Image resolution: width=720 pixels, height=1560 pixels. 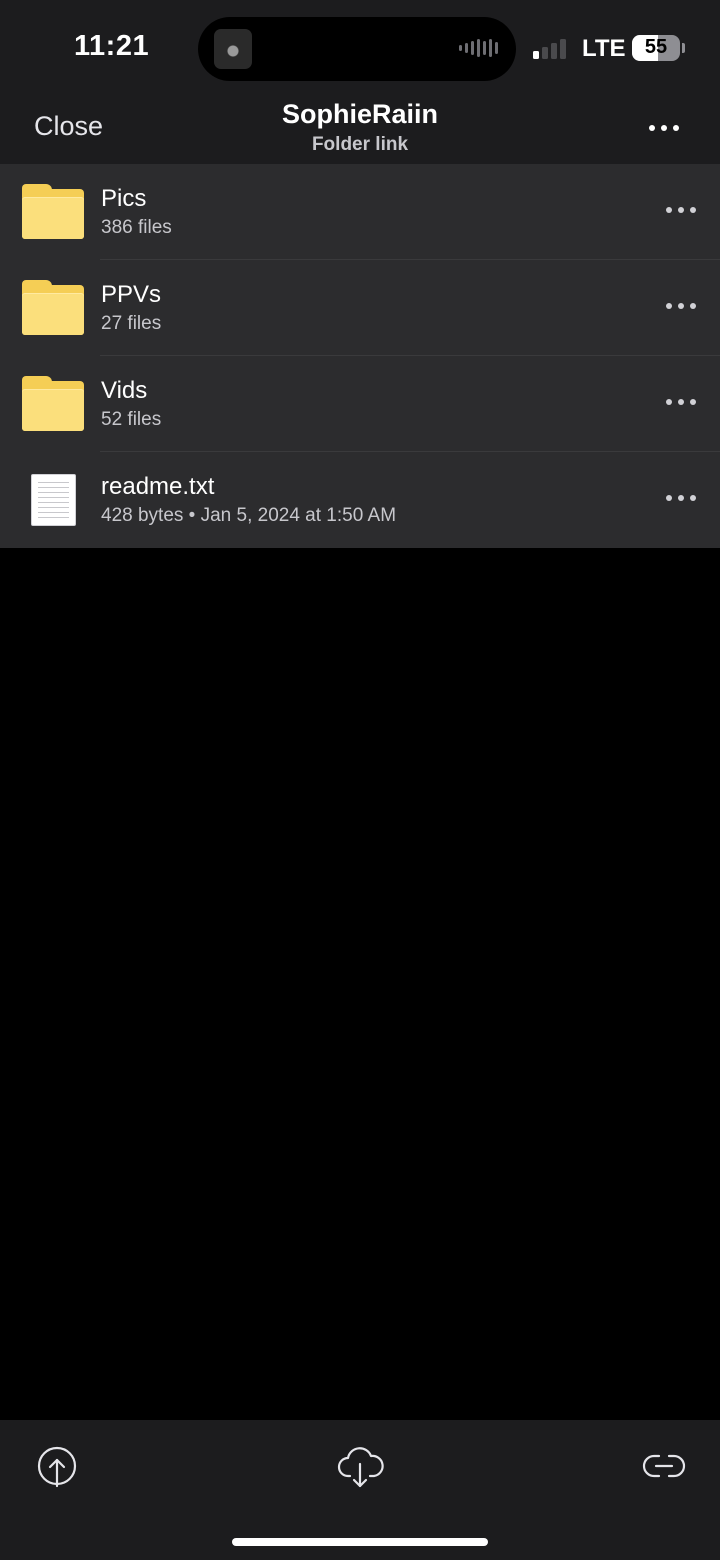 I want to click on item-name: Vids, so click(x=124, y=390).